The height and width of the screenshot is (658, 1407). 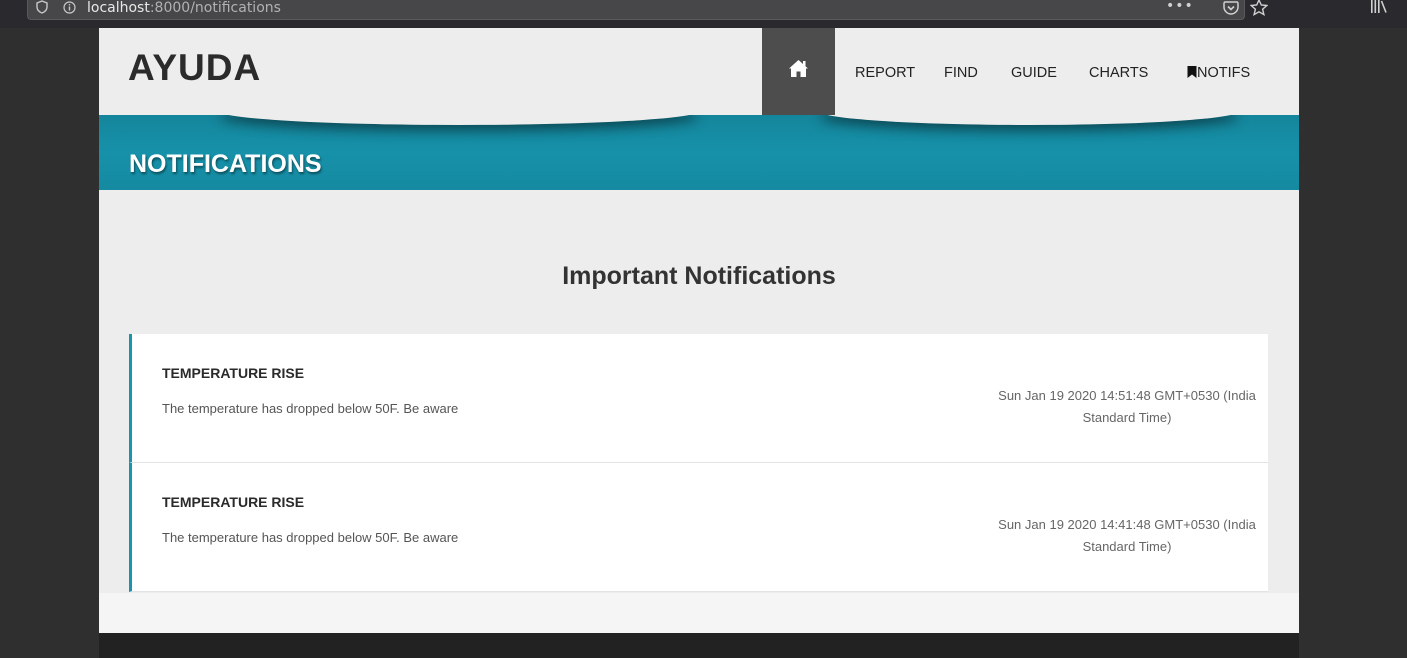 What do you see at coordinates (1118, 73) in the screenshot?
I see `nav-charts: CHARTS` at bounding box center [1118, 73].